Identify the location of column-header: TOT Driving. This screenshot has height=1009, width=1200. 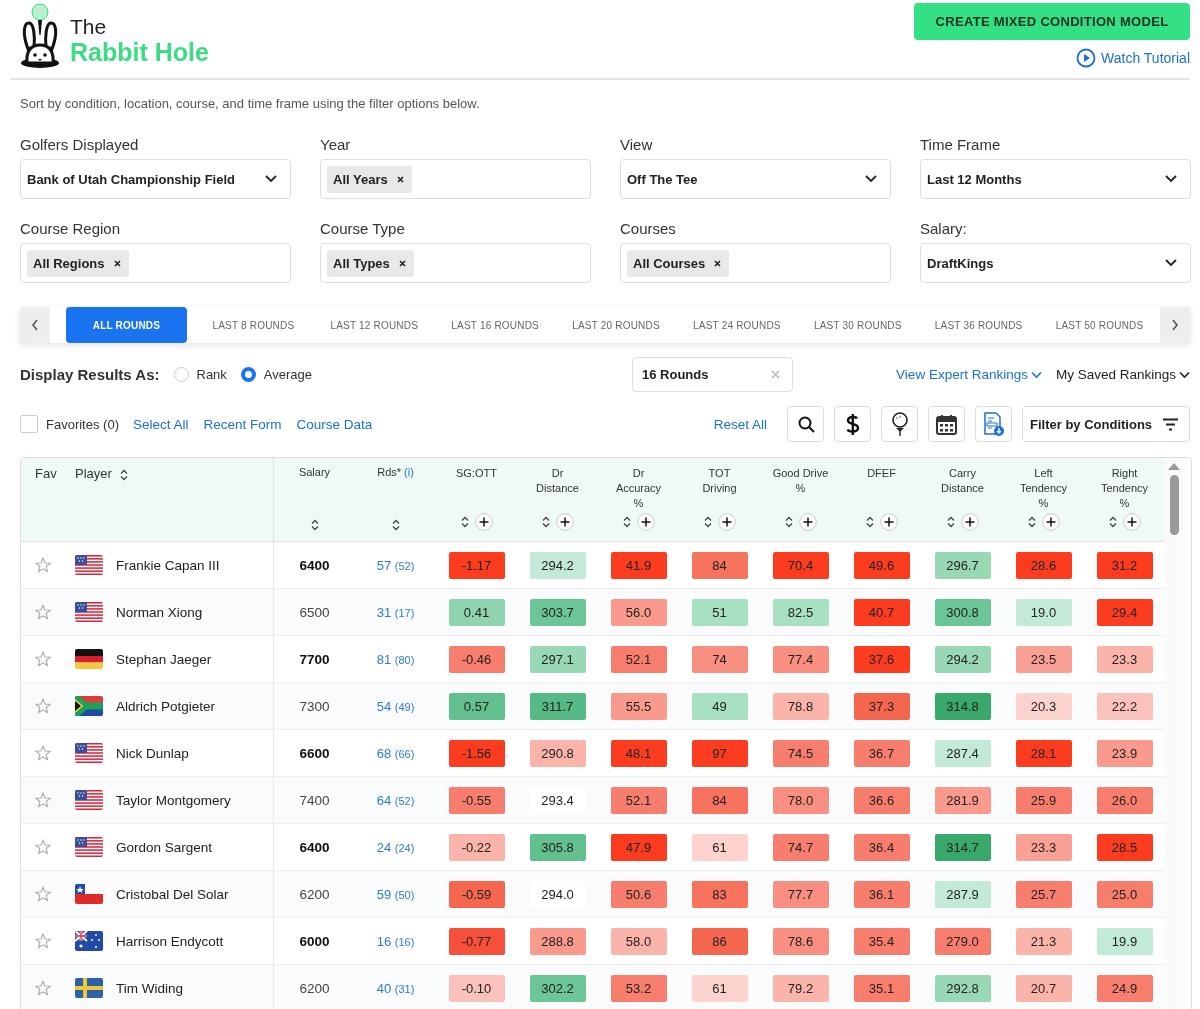
(719, 481).